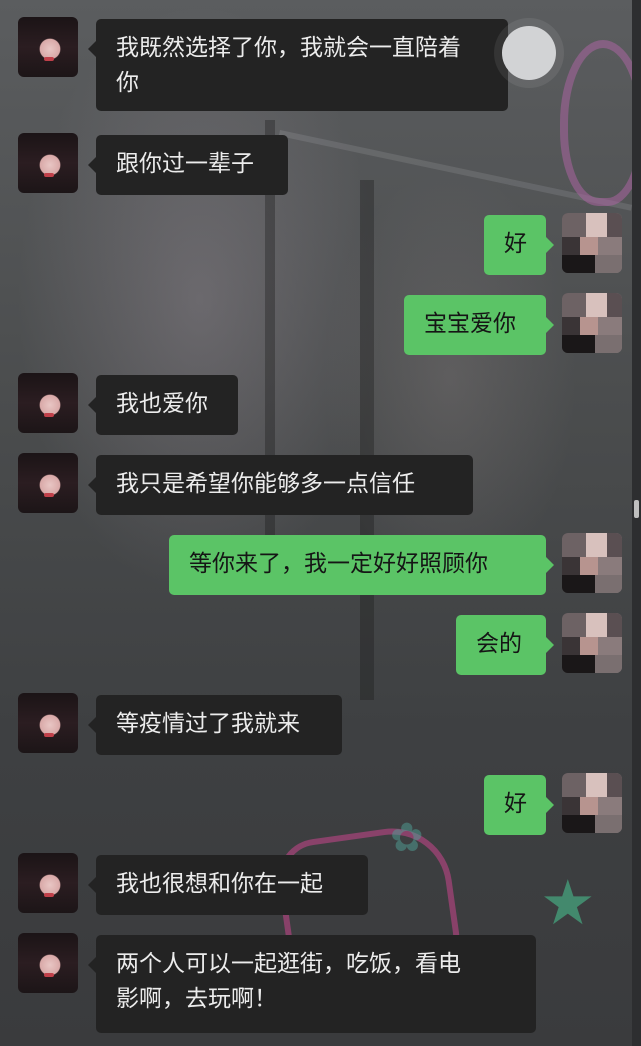 The height and width of the screenshot is (1046, 641). Describe the element at coordinates (367, 440) in the screenshot. I see `wallpaper-pole` at that location.